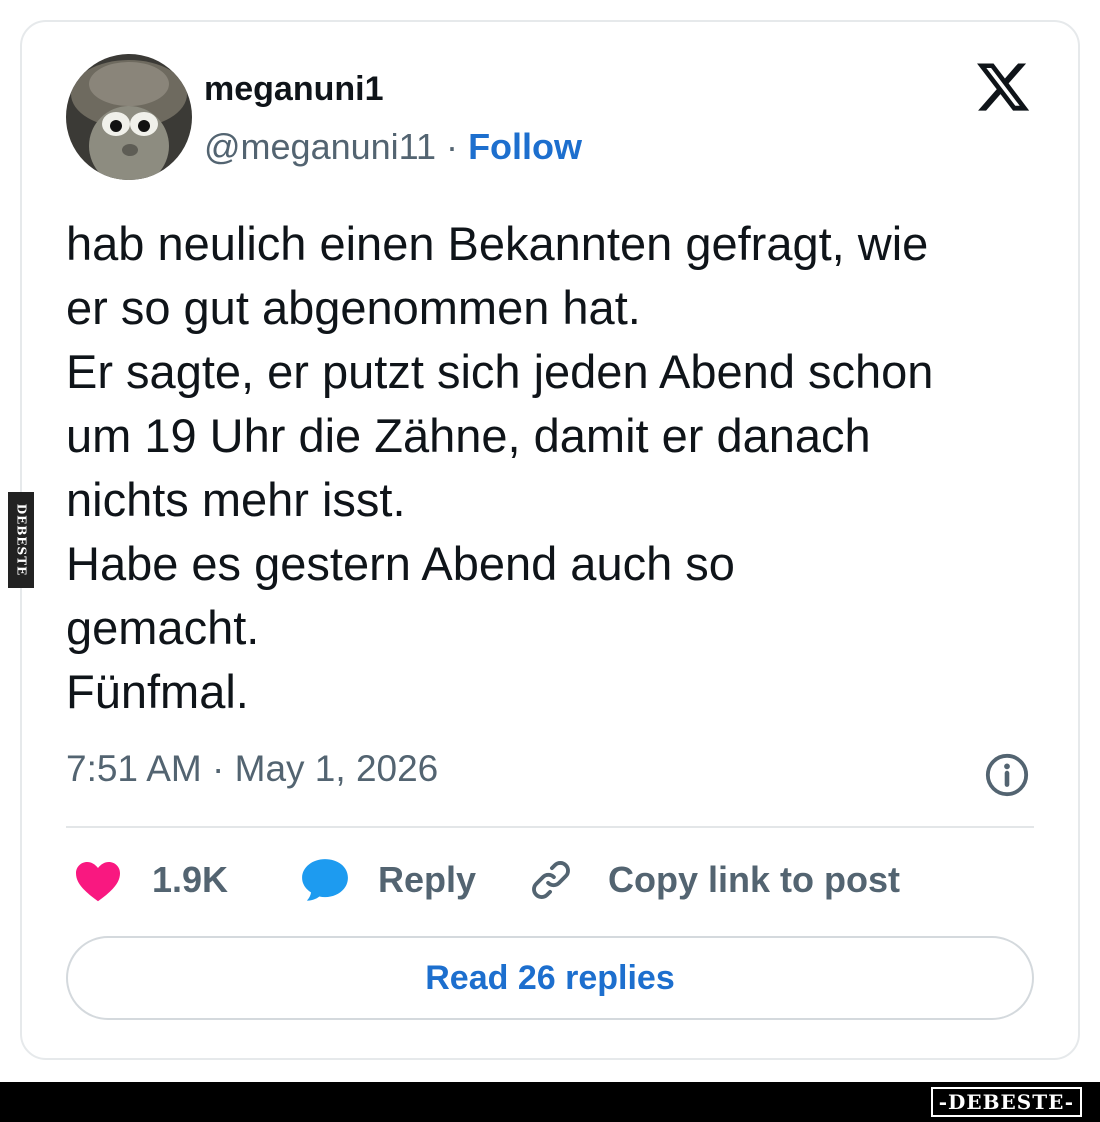 Image resolution: width=1100 pixels, height=1122 pixels. I want to click on reply-button: Reply, so click(388, 880).